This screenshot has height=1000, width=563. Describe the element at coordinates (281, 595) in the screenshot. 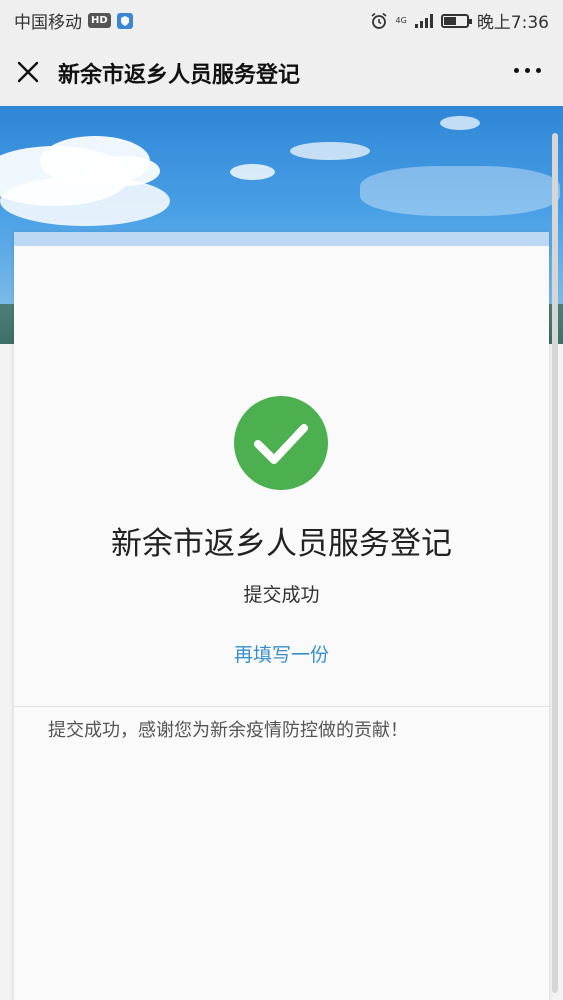

I see `submit-status: 提交成功` at that location.